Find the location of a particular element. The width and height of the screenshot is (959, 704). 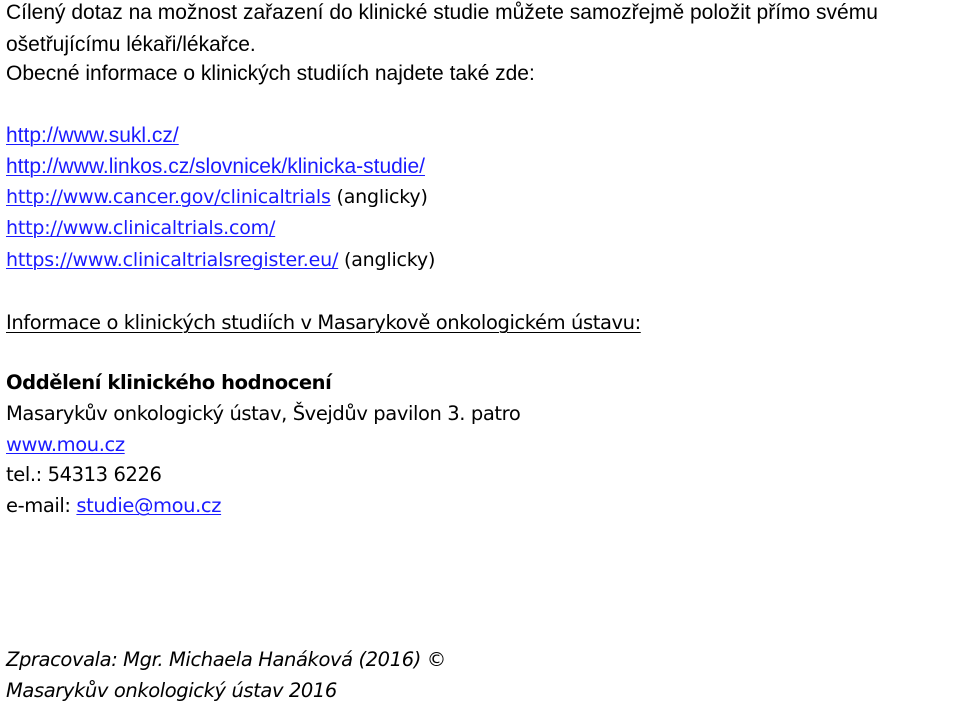

link-mou-web: www.mou.cz is located at coordinates (65, 444).